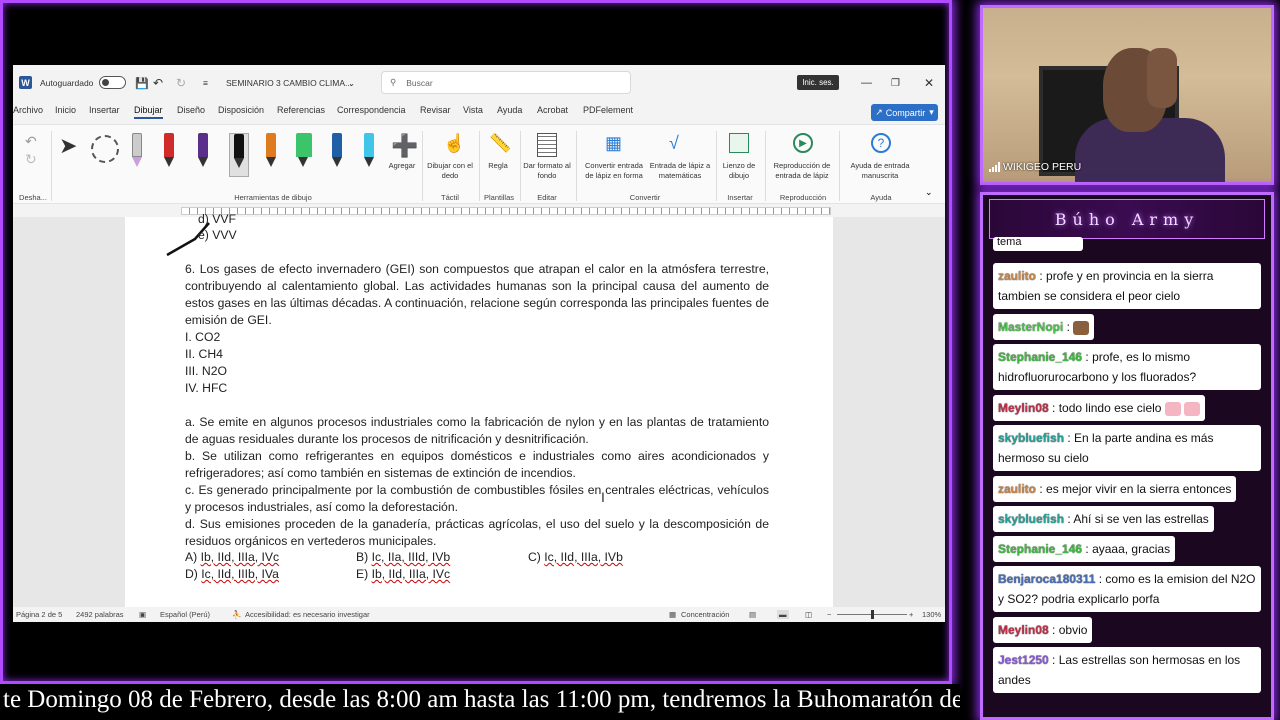 The image size is (1280, 720). Describe the element at coordinates (1131, 549) in the screenshot. I see `chat-text: ayaaa, gracias` at that location.